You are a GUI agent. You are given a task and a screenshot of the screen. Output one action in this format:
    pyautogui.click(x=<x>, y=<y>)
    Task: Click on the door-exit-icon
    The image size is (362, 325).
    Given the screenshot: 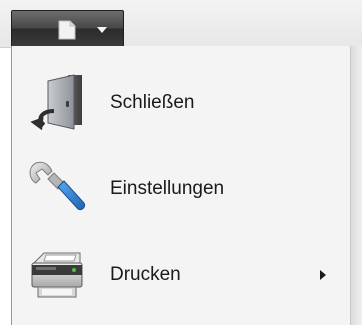 What is the action you would take?
    pyautogui.click(x=56, y=102)
    